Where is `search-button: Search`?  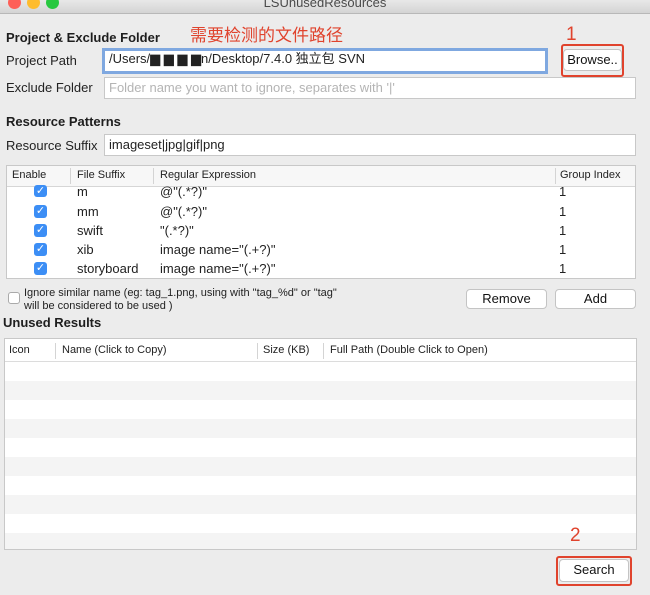
search-button: Search is located at coordinates (594, 570).